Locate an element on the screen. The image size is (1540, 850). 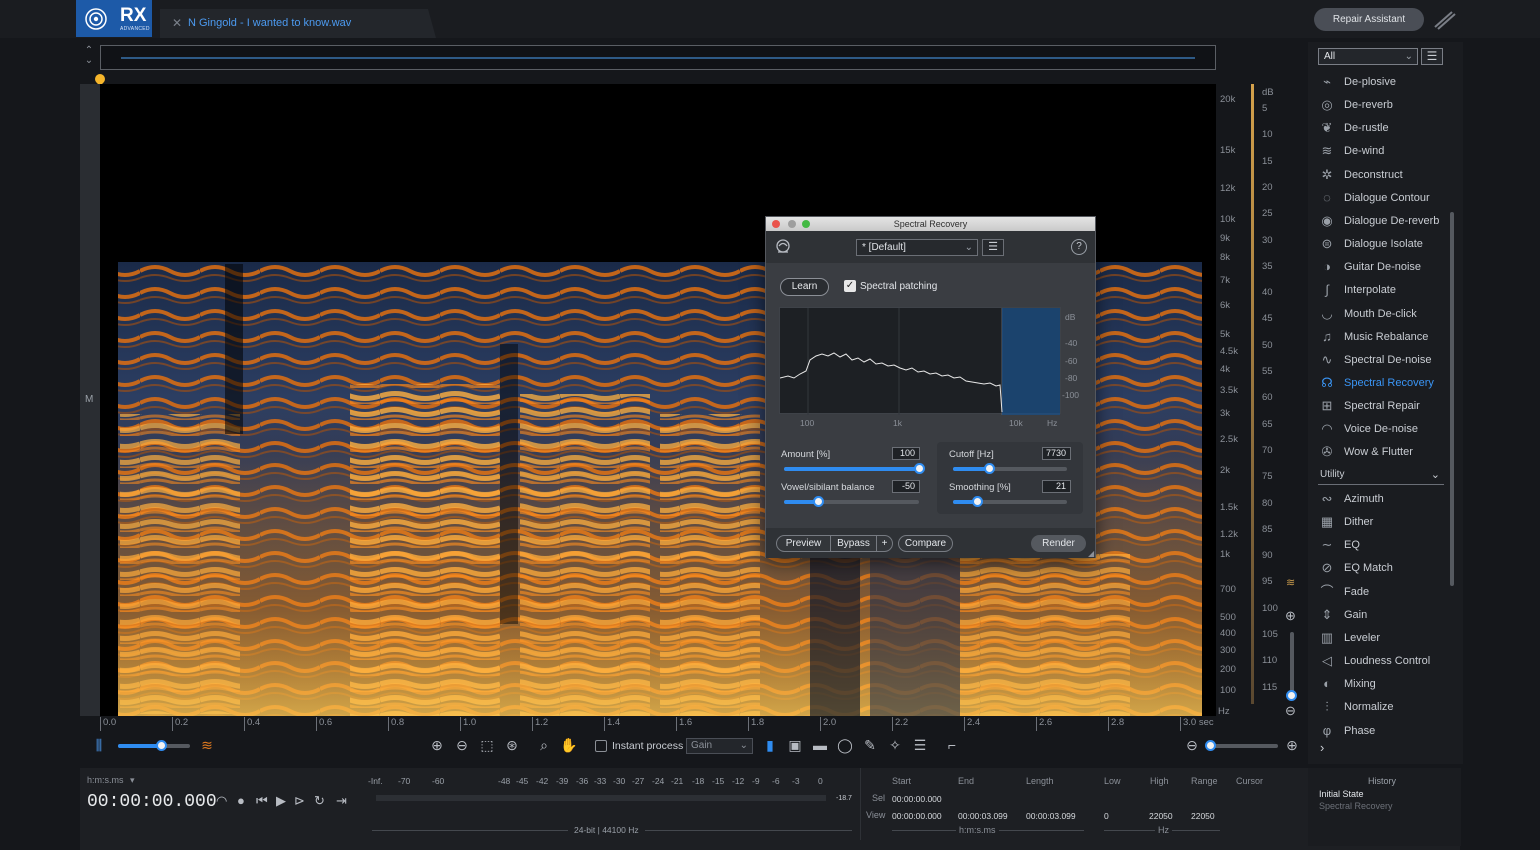
cutoff-region is located at coordinates (1031, 361).